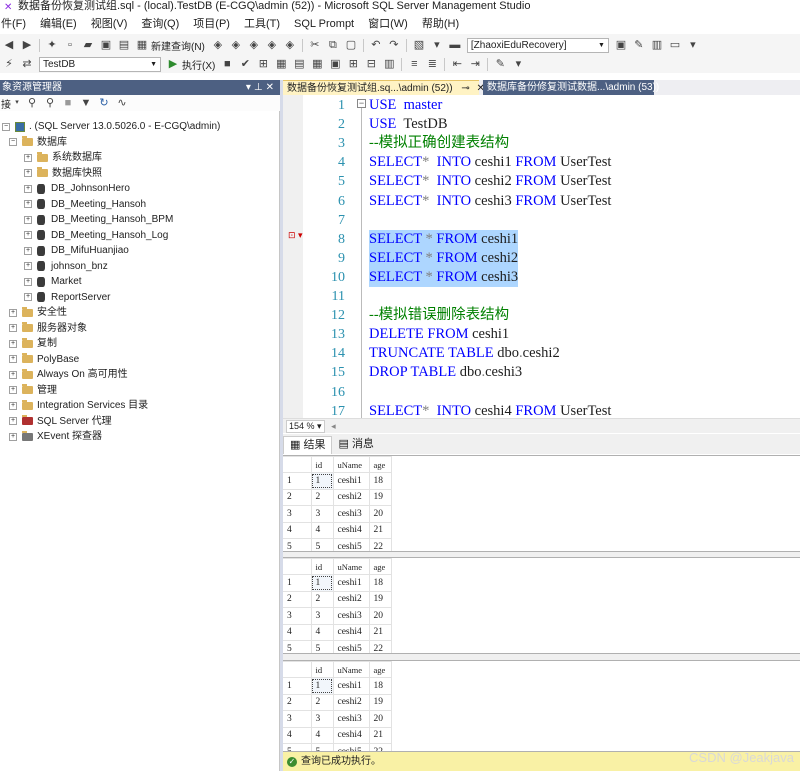 This screenshot has width=800, height=771. I want to click on tree-node: + DB_Meeting_Hansoh_BPM, so click(98, 220).